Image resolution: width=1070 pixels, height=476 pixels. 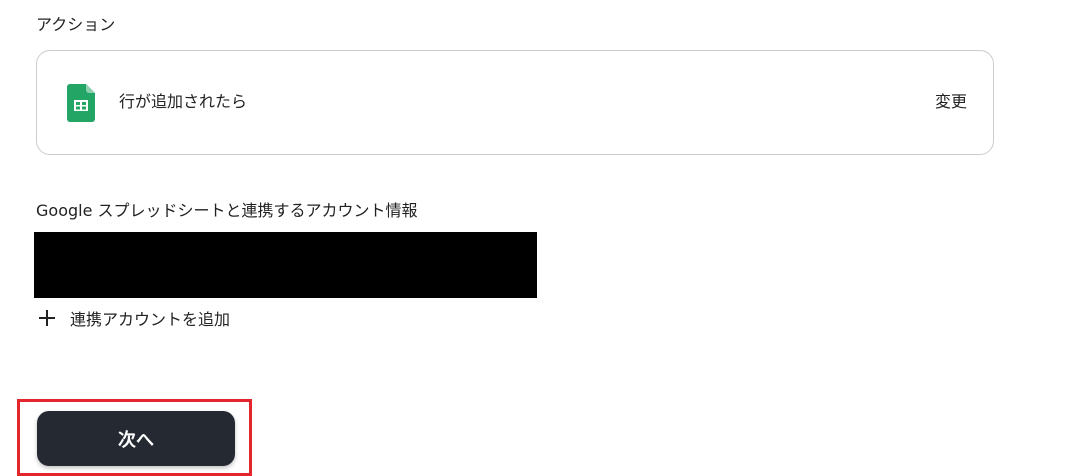 I want to click on account-selector-redacted, so click(x=285, y=265).